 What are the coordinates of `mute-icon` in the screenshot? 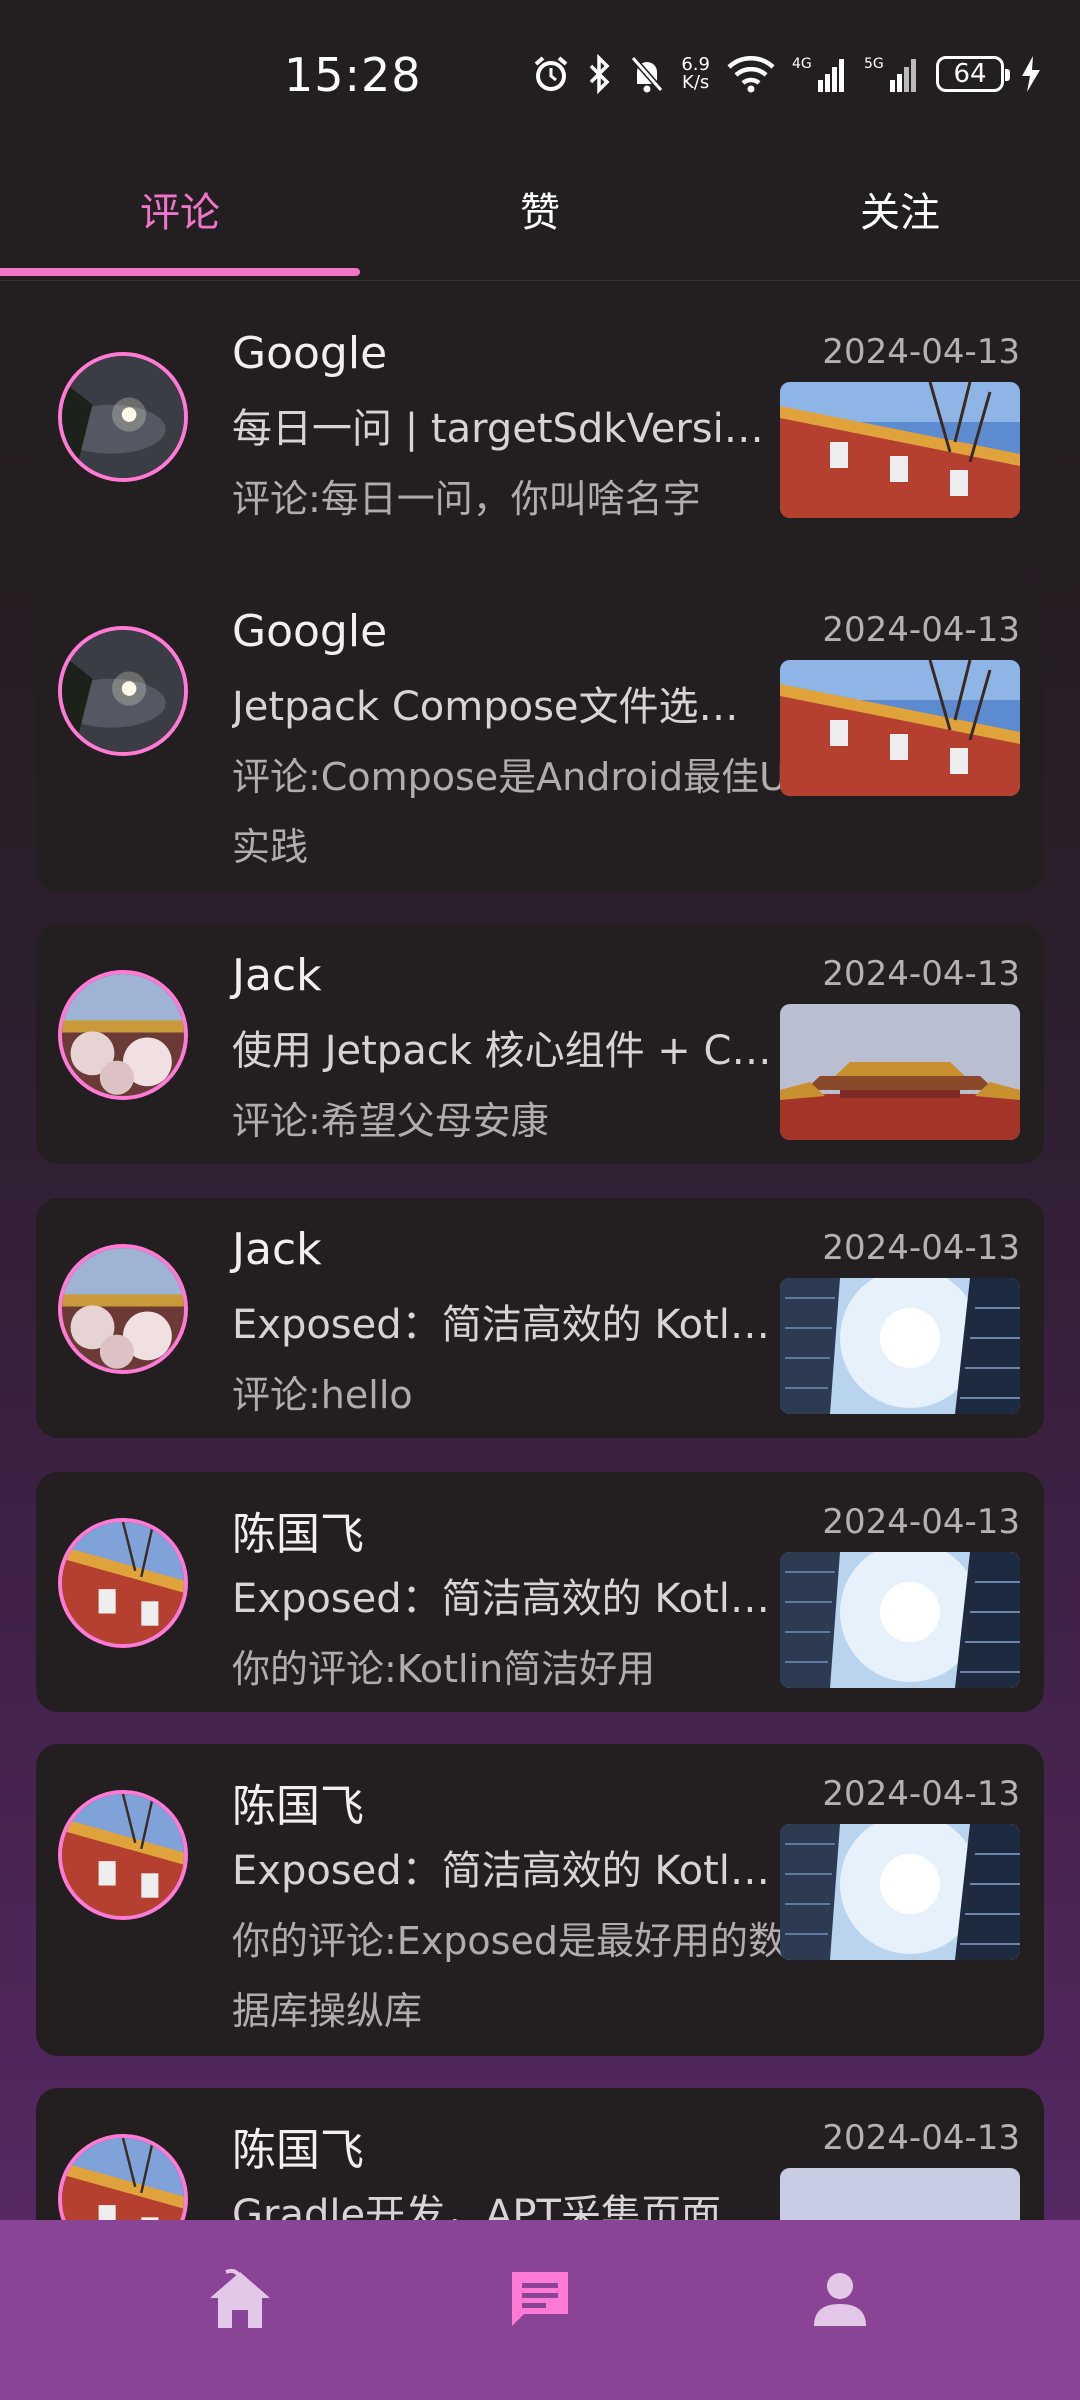 It's located at (647, 74).